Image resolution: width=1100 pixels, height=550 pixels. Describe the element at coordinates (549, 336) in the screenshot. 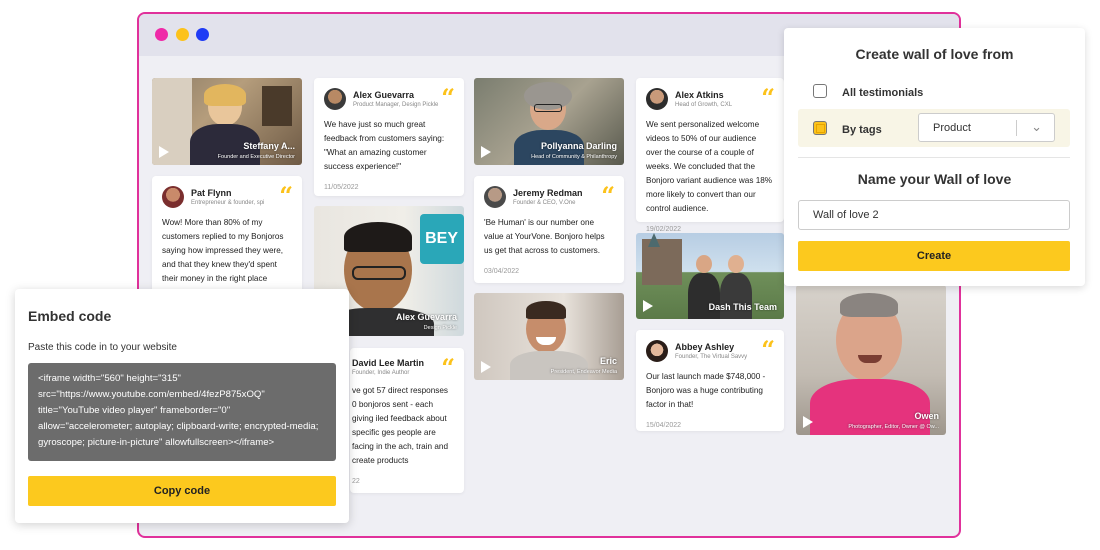

I see `video-testimonial-eric: Eric President, Endeavor Media` at that location.